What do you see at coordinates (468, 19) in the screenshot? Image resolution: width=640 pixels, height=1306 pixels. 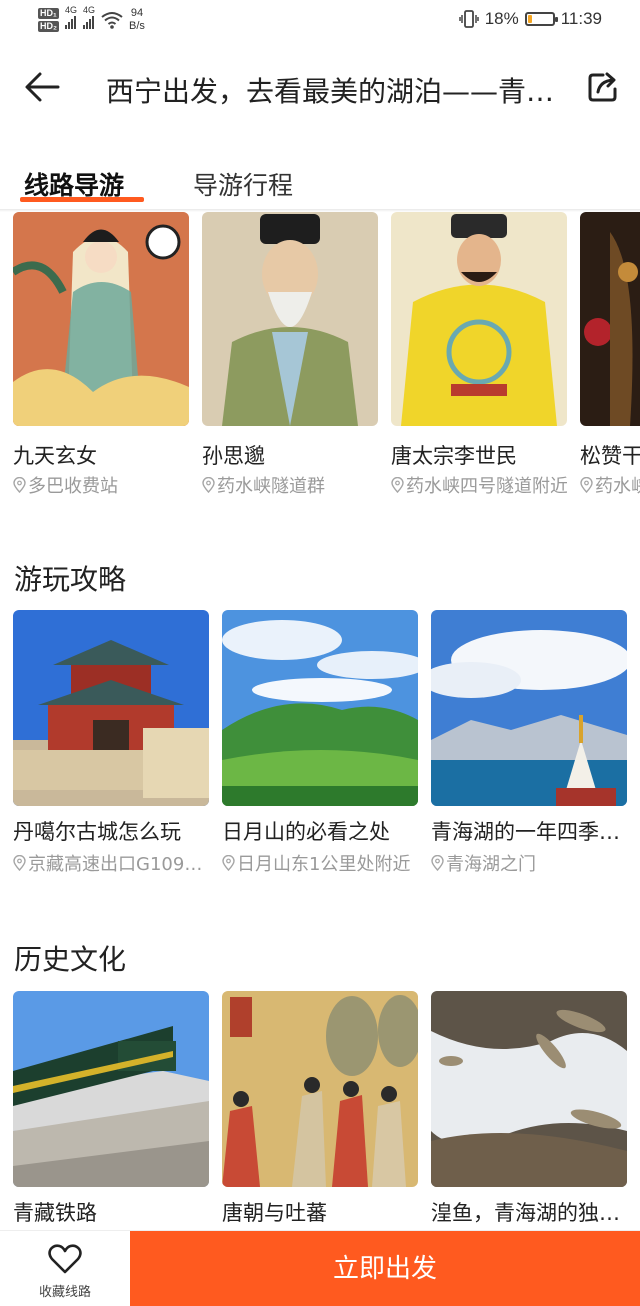 I see `vibrate-icon` at bounding box center [468, 19].